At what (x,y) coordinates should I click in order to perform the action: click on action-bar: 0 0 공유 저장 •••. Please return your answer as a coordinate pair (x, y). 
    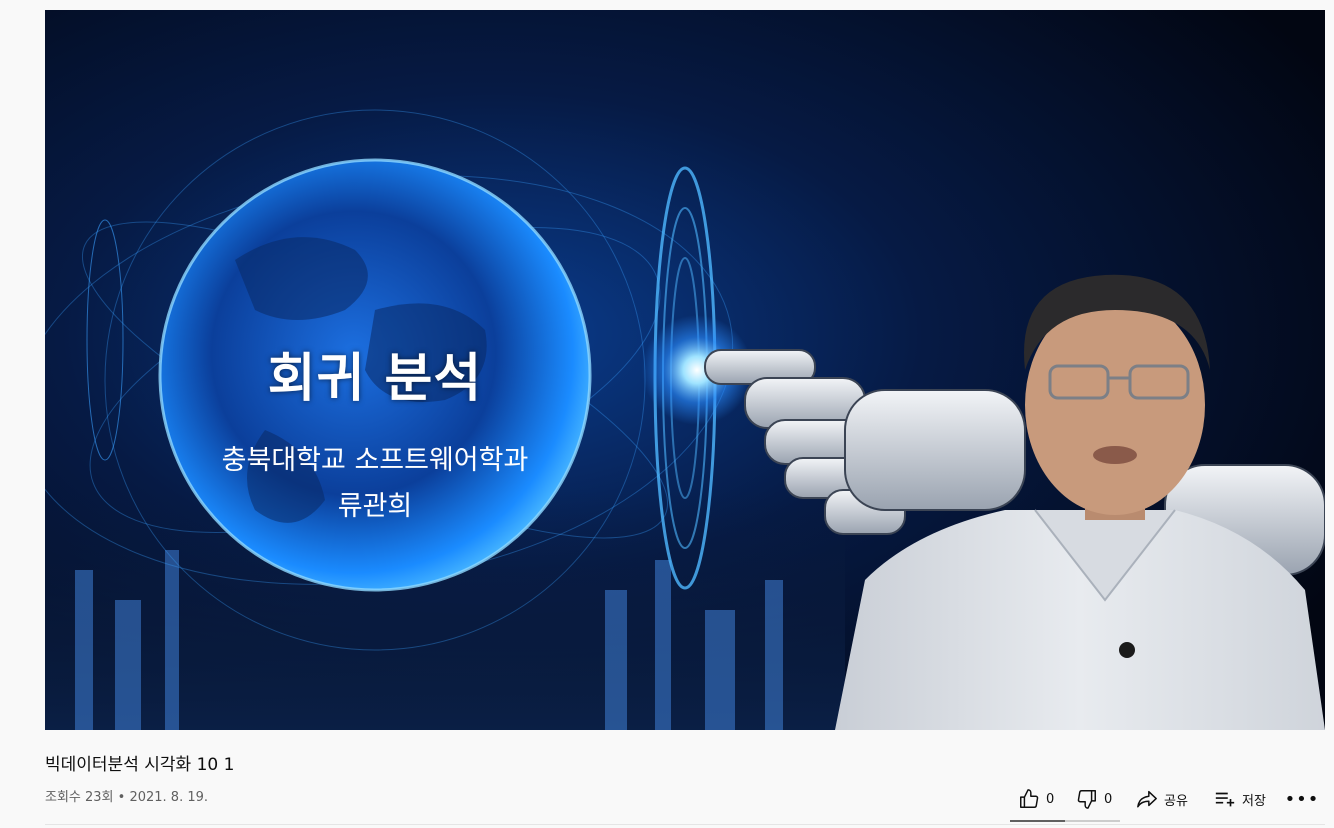
    Looking at the image, I should click on (1166, 799).